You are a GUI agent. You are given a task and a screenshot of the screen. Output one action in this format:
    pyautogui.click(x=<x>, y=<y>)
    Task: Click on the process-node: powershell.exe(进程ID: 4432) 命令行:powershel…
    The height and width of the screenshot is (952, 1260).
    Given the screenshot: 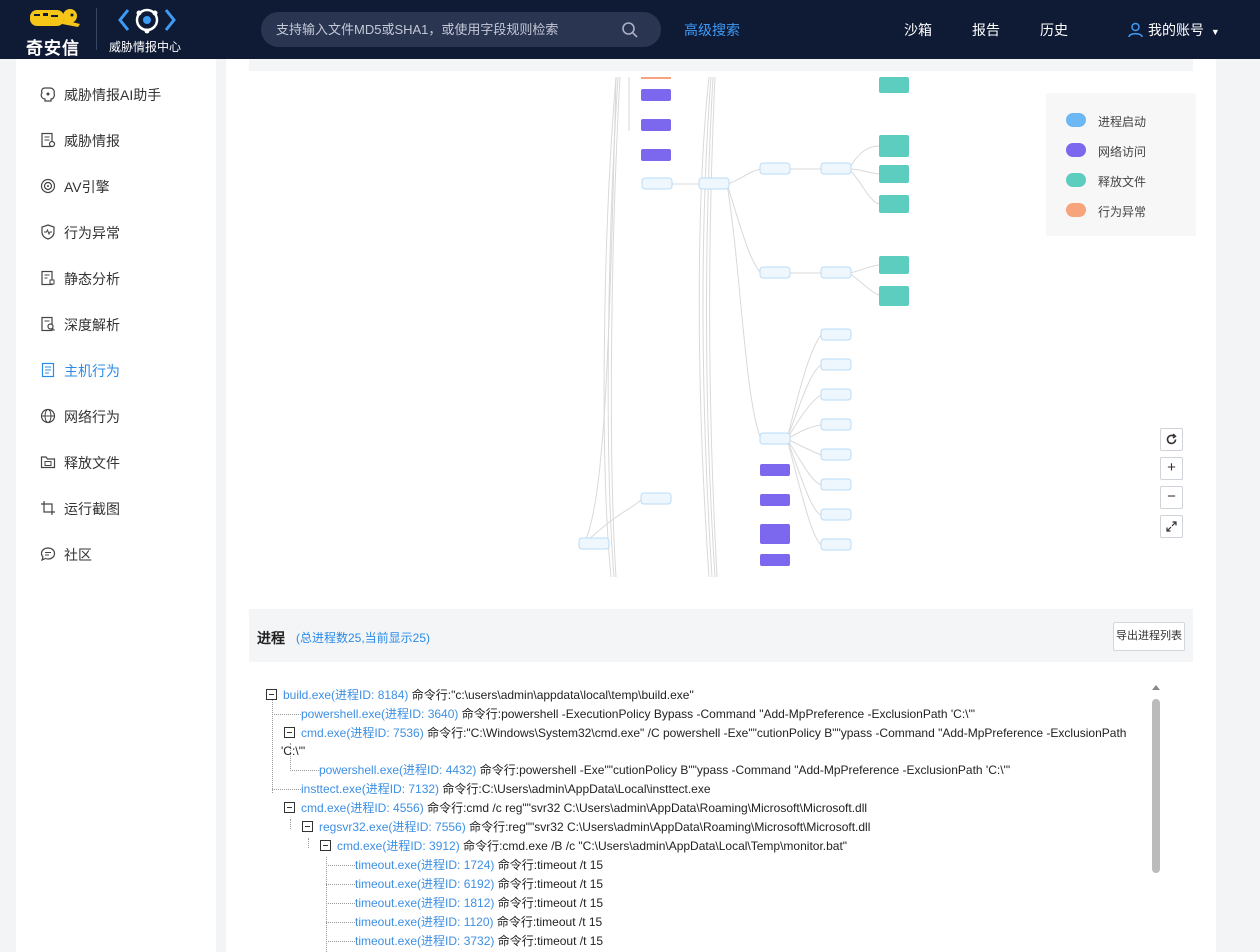 What is the action you would take?
    pyautogui.click(x=664, y=770)
    